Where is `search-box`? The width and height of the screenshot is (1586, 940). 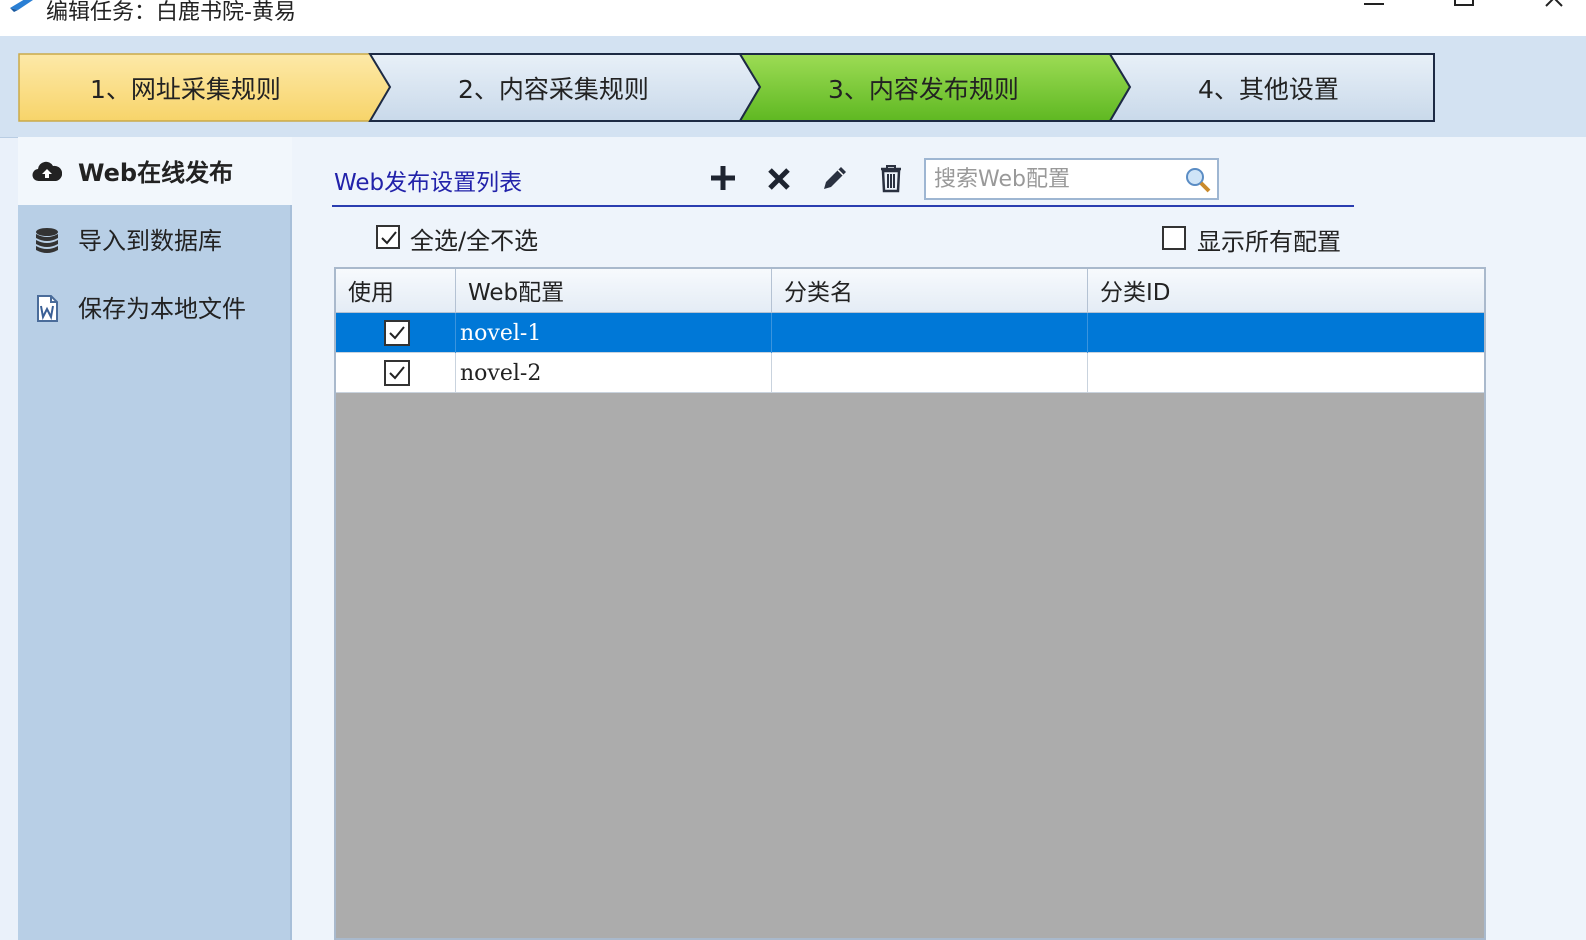 search-box is located at coordinates (1071, 179).